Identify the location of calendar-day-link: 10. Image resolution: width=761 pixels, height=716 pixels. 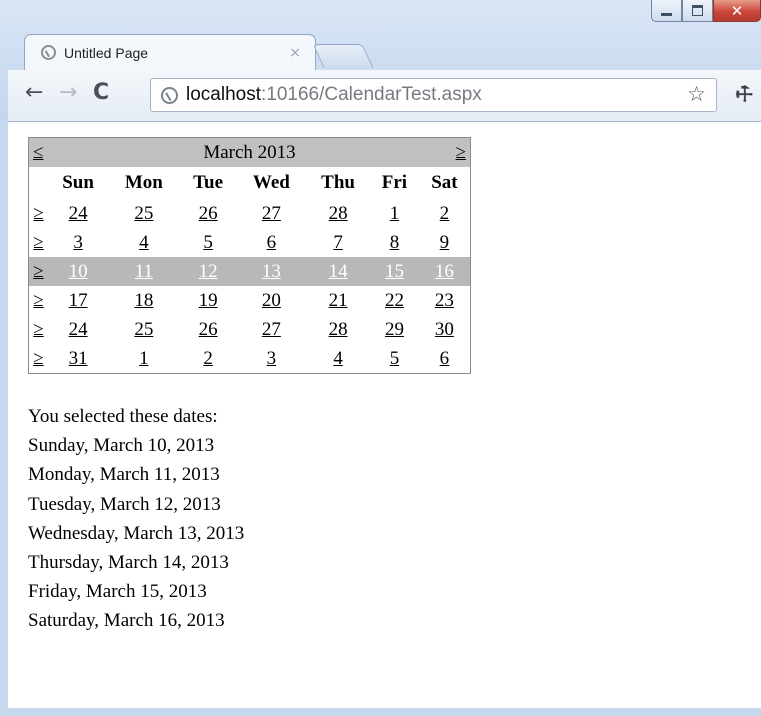
(78, 271).